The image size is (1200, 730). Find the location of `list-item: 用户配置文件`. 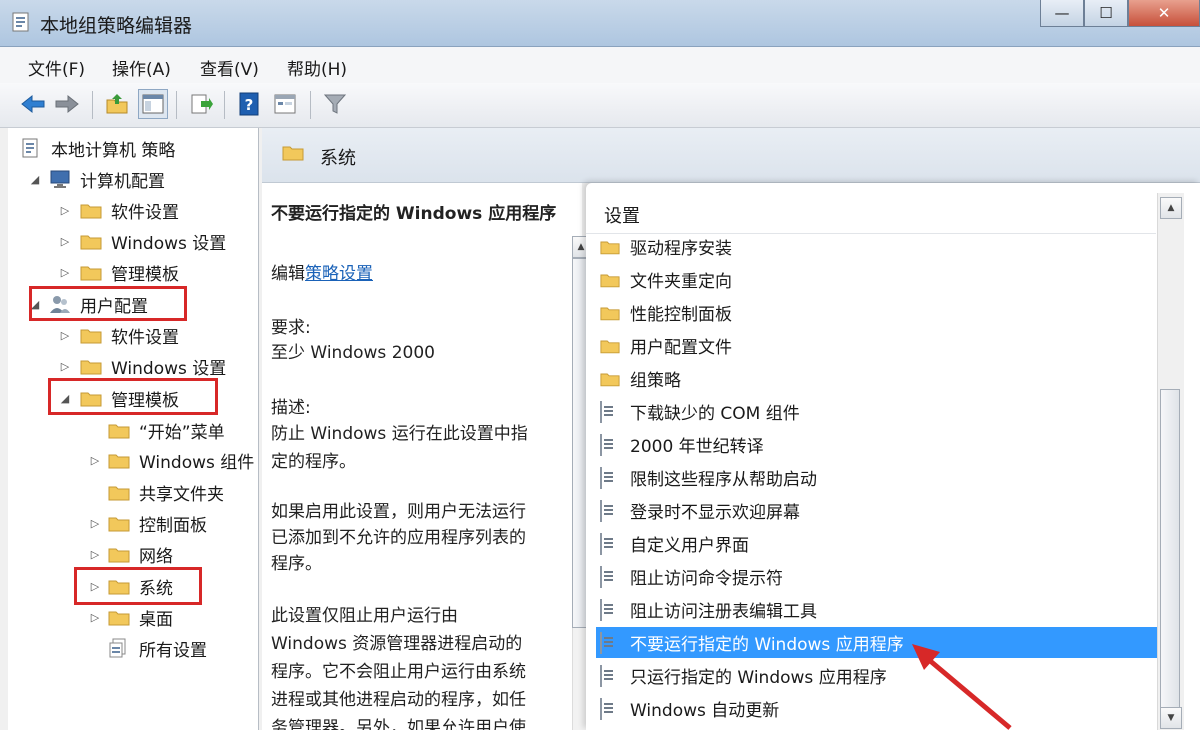

list-item: 用户配置文件 is located at coordinates (877, 345).